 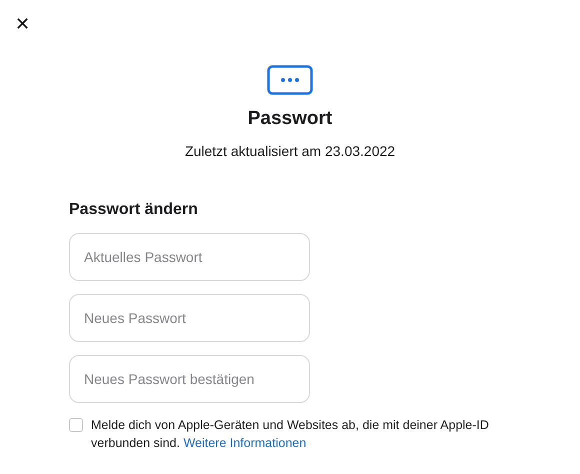 What do you see at coordinates (22, 25) in the screenshot?
I see `close-button: ✕` at bounding box center [22, 25].